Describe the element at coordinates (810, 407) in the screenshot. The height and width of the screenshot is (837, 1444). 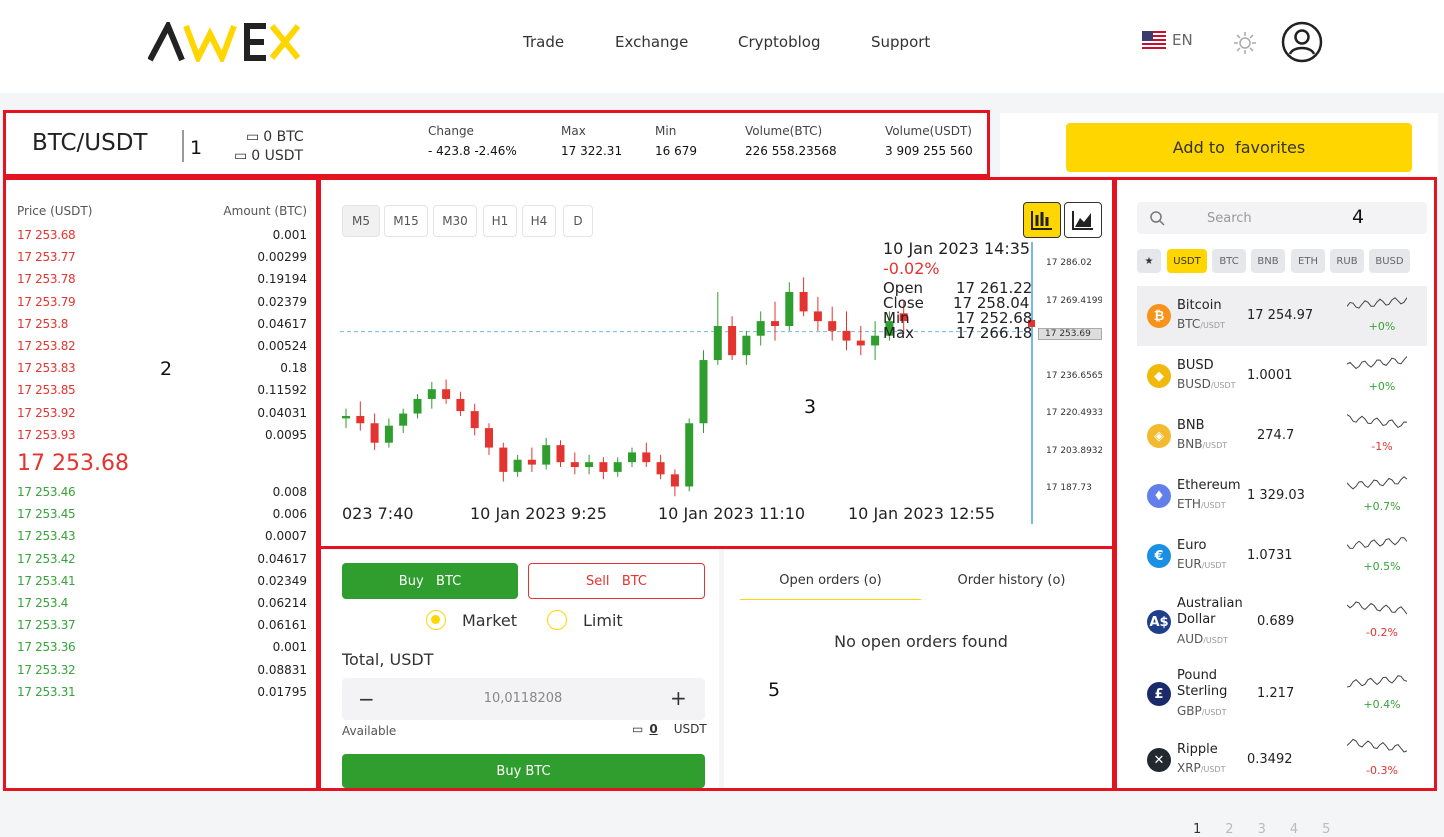
I see `annotation-number-3: 3` at that location.